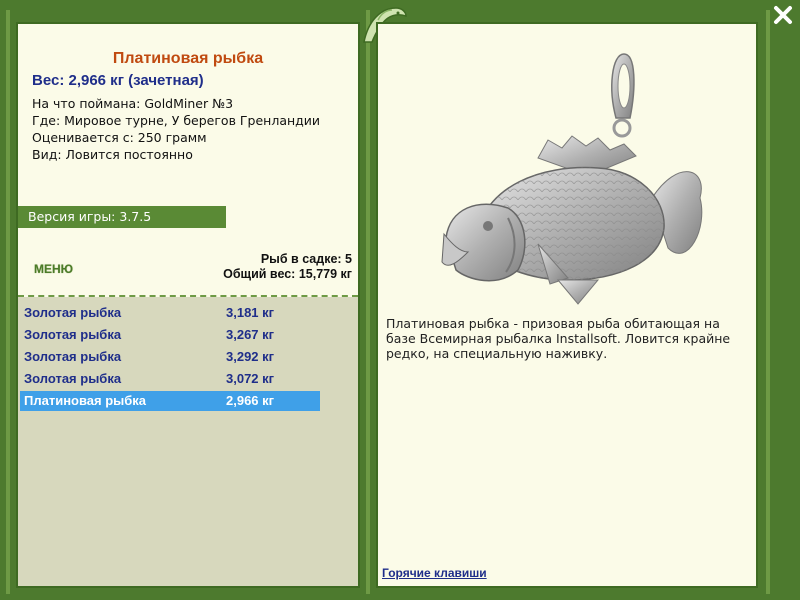 Image resolution: width=800 pixels, height=600 pixels. I want to click on catch-fish-name: Платиновая рыбка, so click(85, 400).